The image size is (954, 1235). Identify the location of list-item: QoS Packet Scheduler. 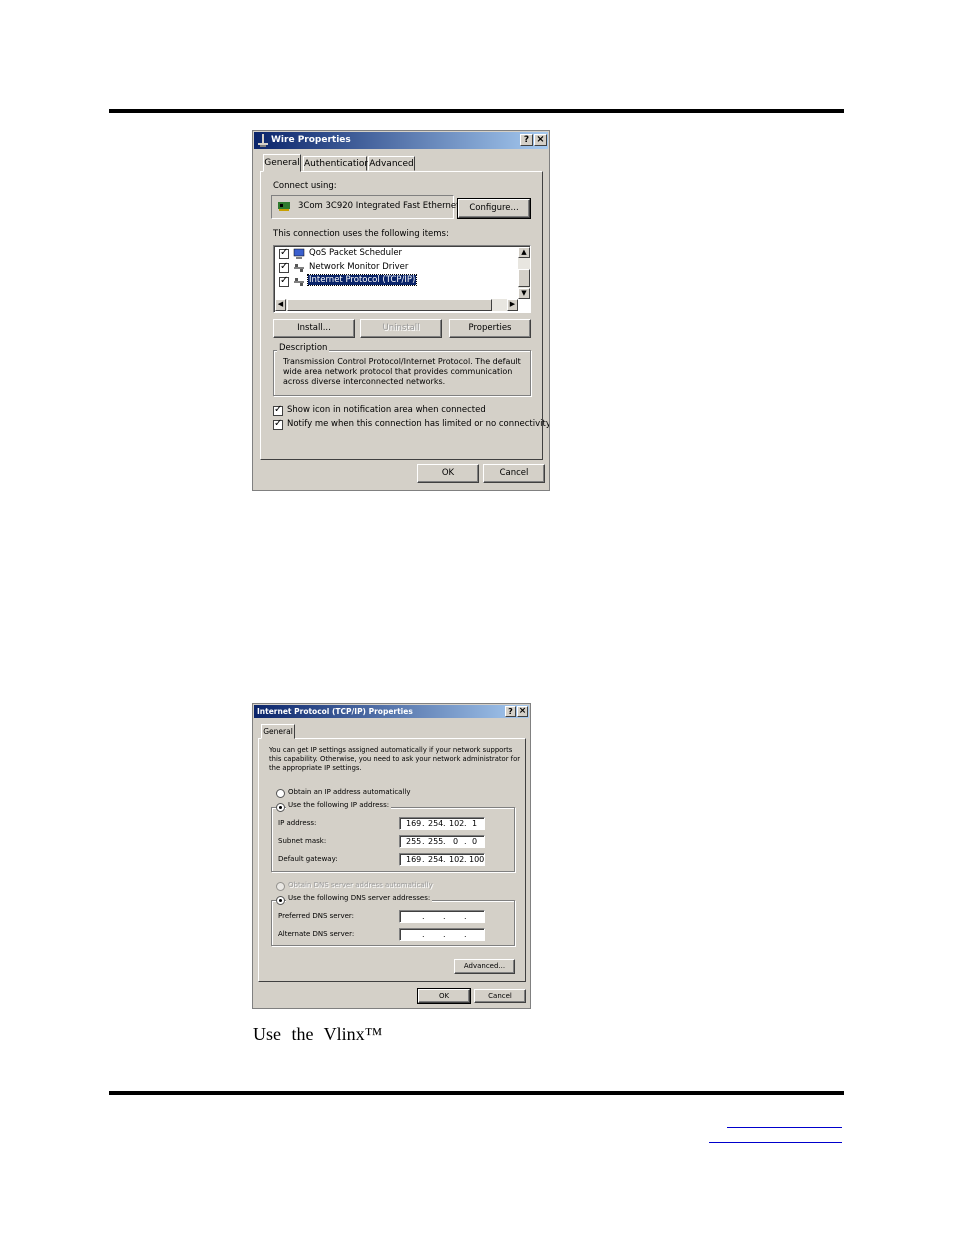
(395, 254).